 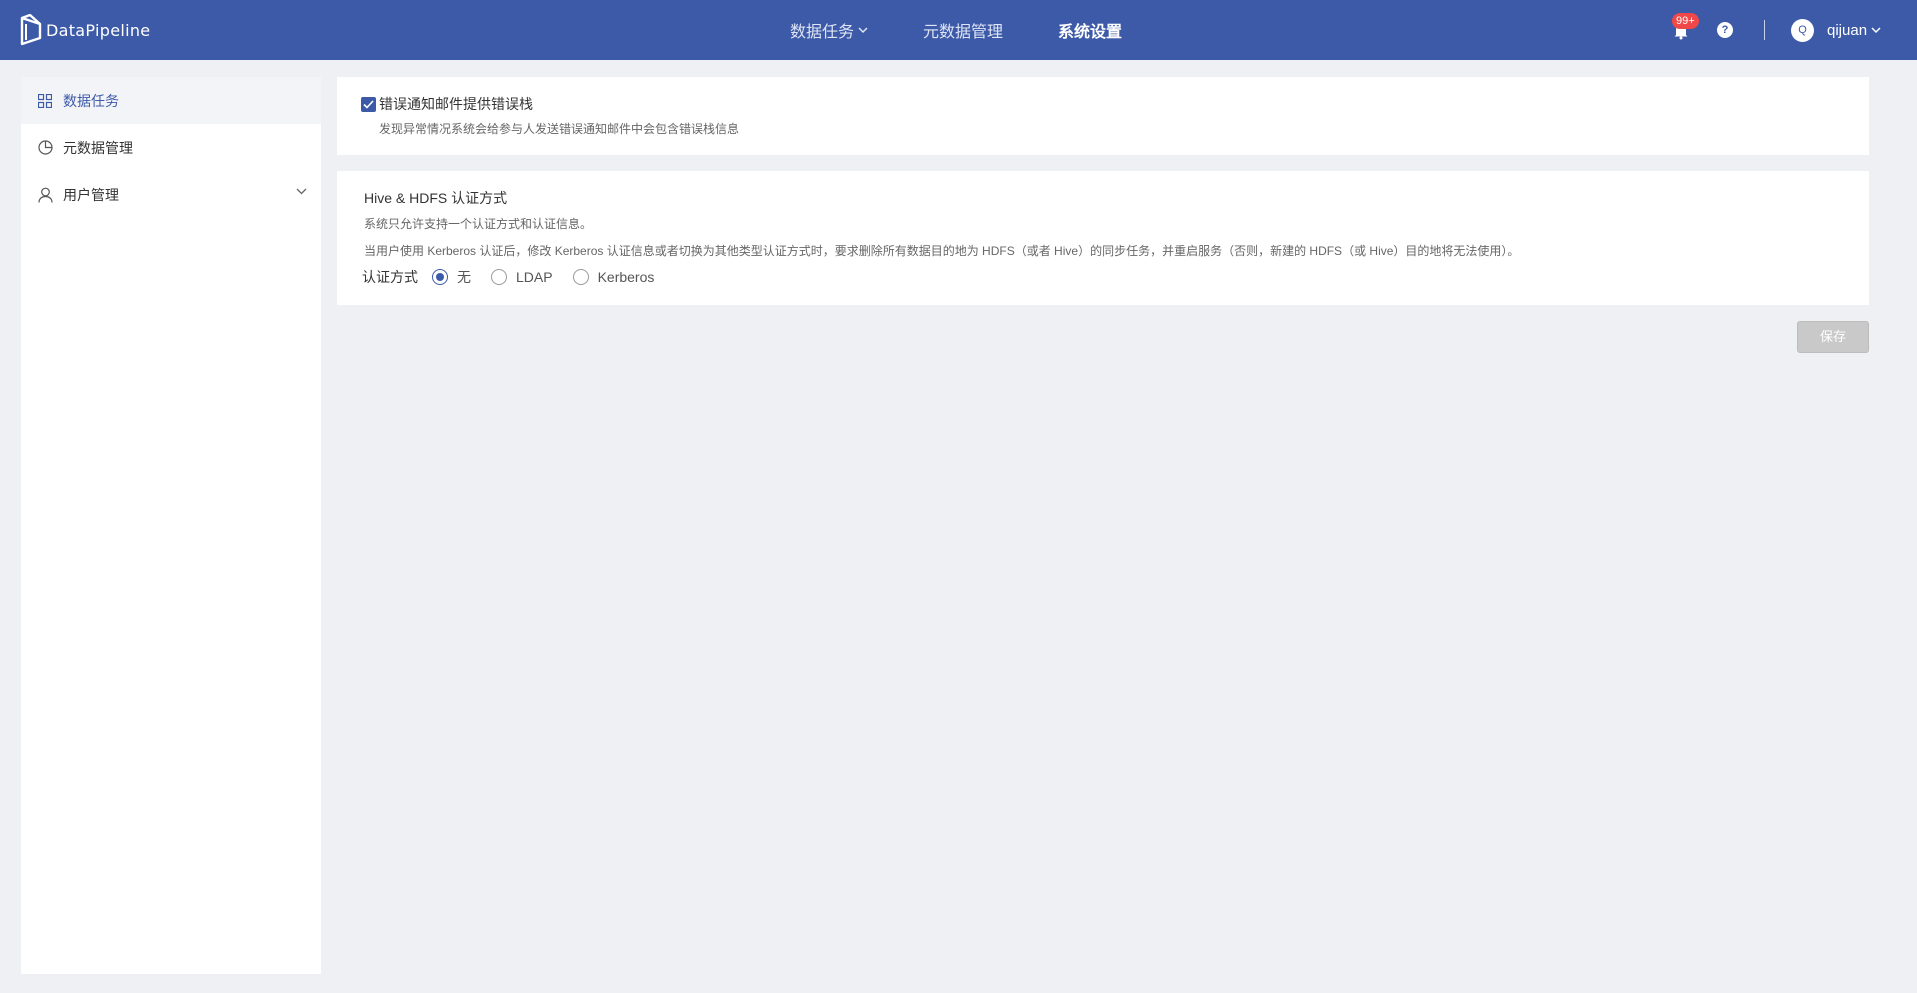 I want to click on top-nav: 数据任务 元数据管理 系统设置, so click(x=983, y=30).